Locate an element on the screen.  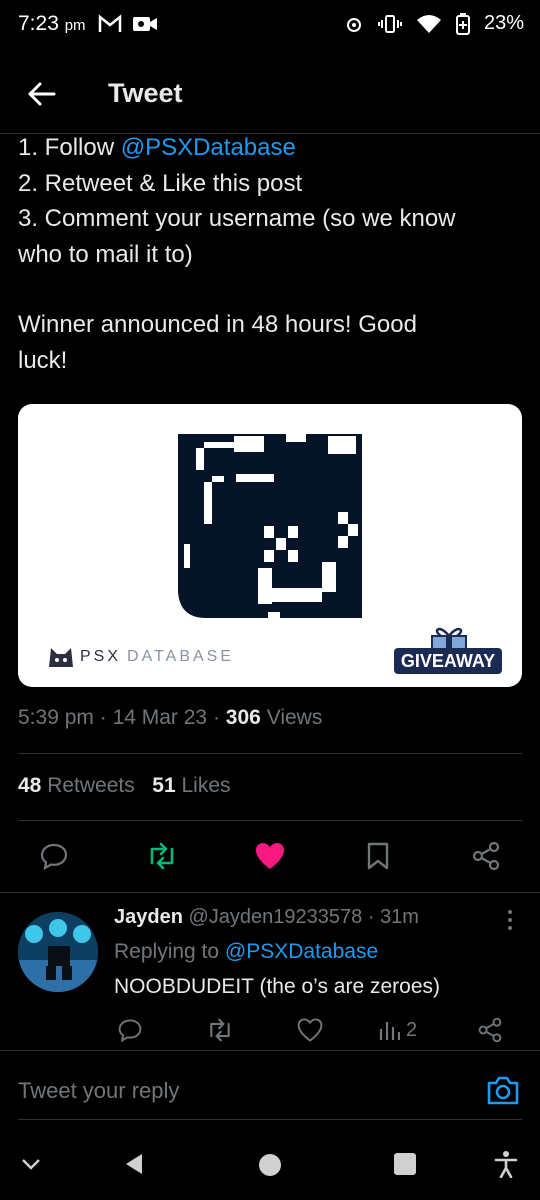
tweet-line-2: 2. Retweet & Like this post is located at coordinates (160, 183).